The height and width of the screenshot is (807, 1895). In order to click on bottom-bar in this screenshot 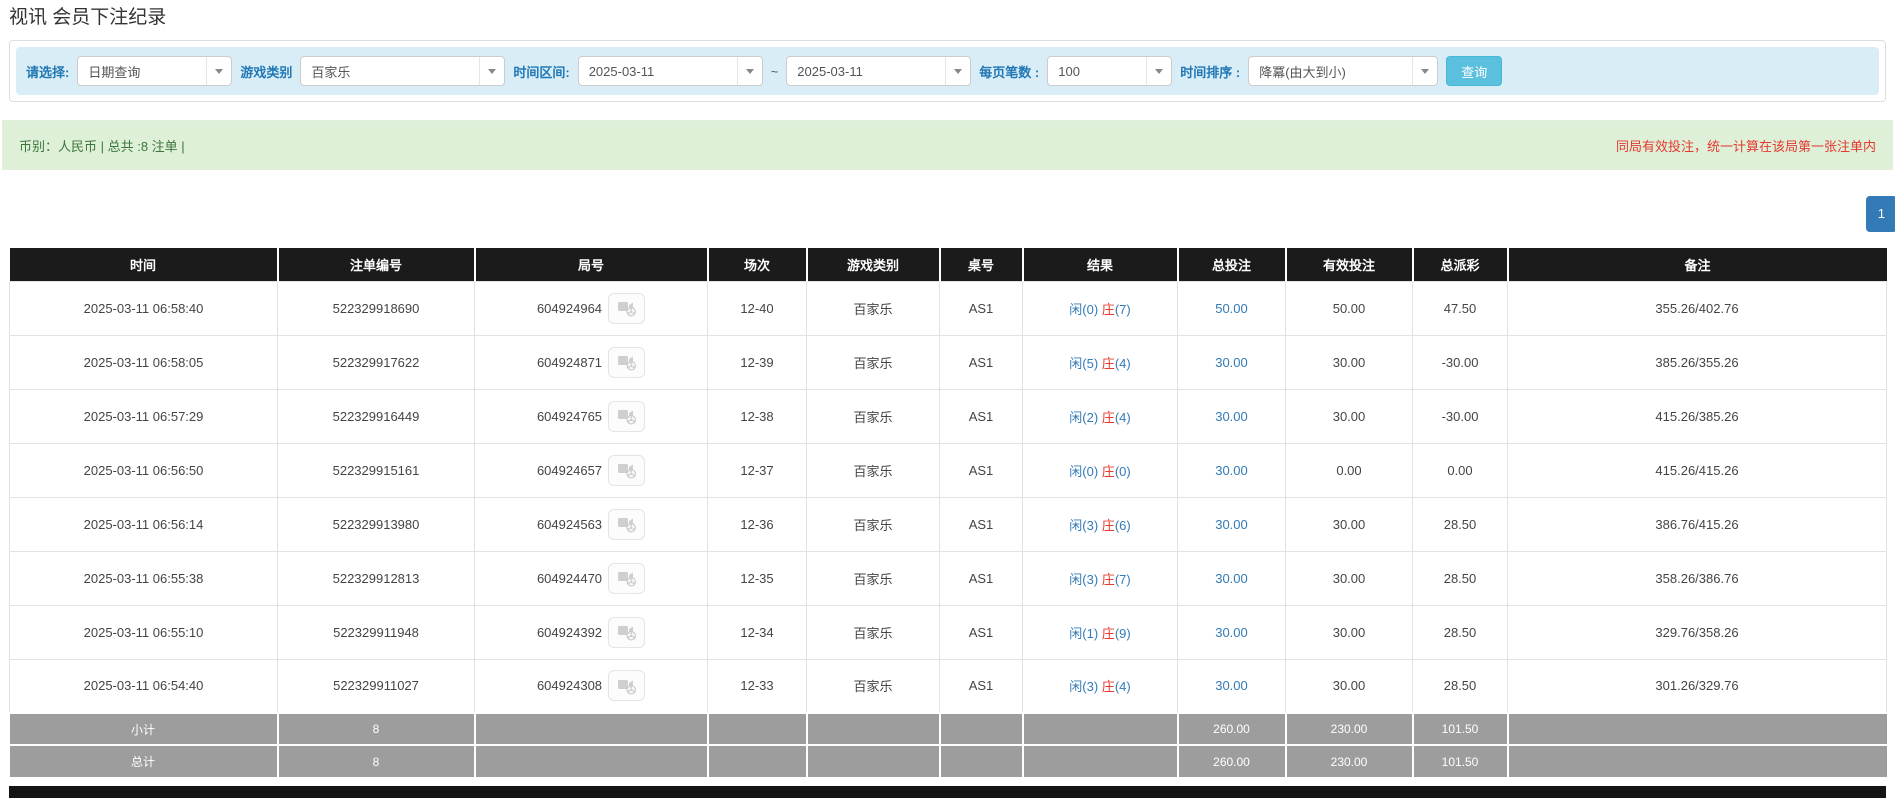, I will do `click(947, 792)`.